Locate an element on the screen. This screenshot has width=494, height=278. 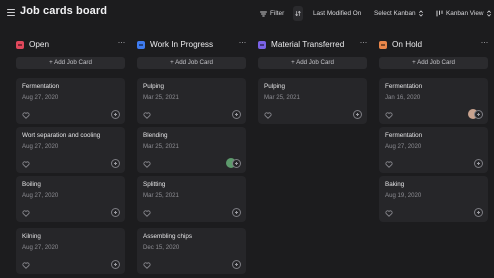
select-kanban-label: Select Kanban is located at coordinates (395, 13).